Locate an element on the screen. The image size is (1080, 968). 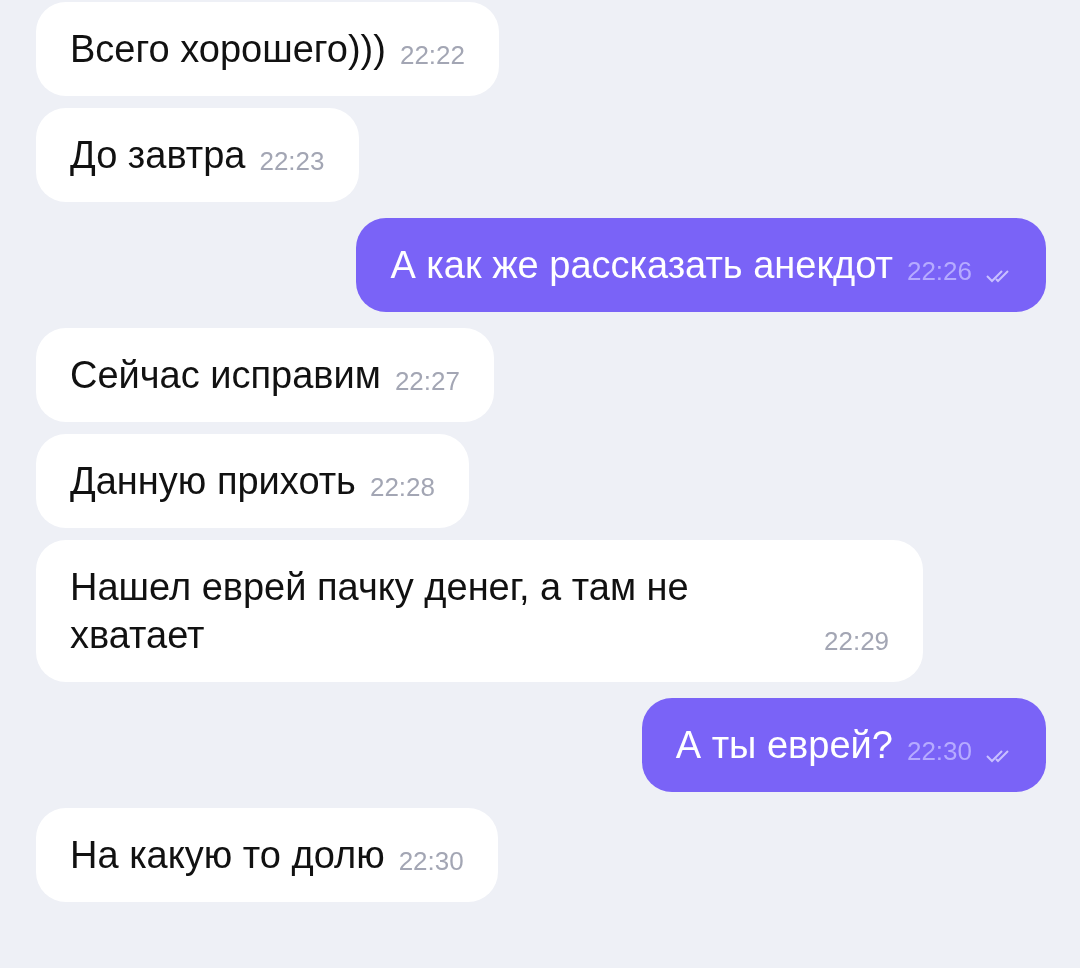
message-text: Нашел еврей пачку денег, а там не хватает is located at coordinates (380, 611).